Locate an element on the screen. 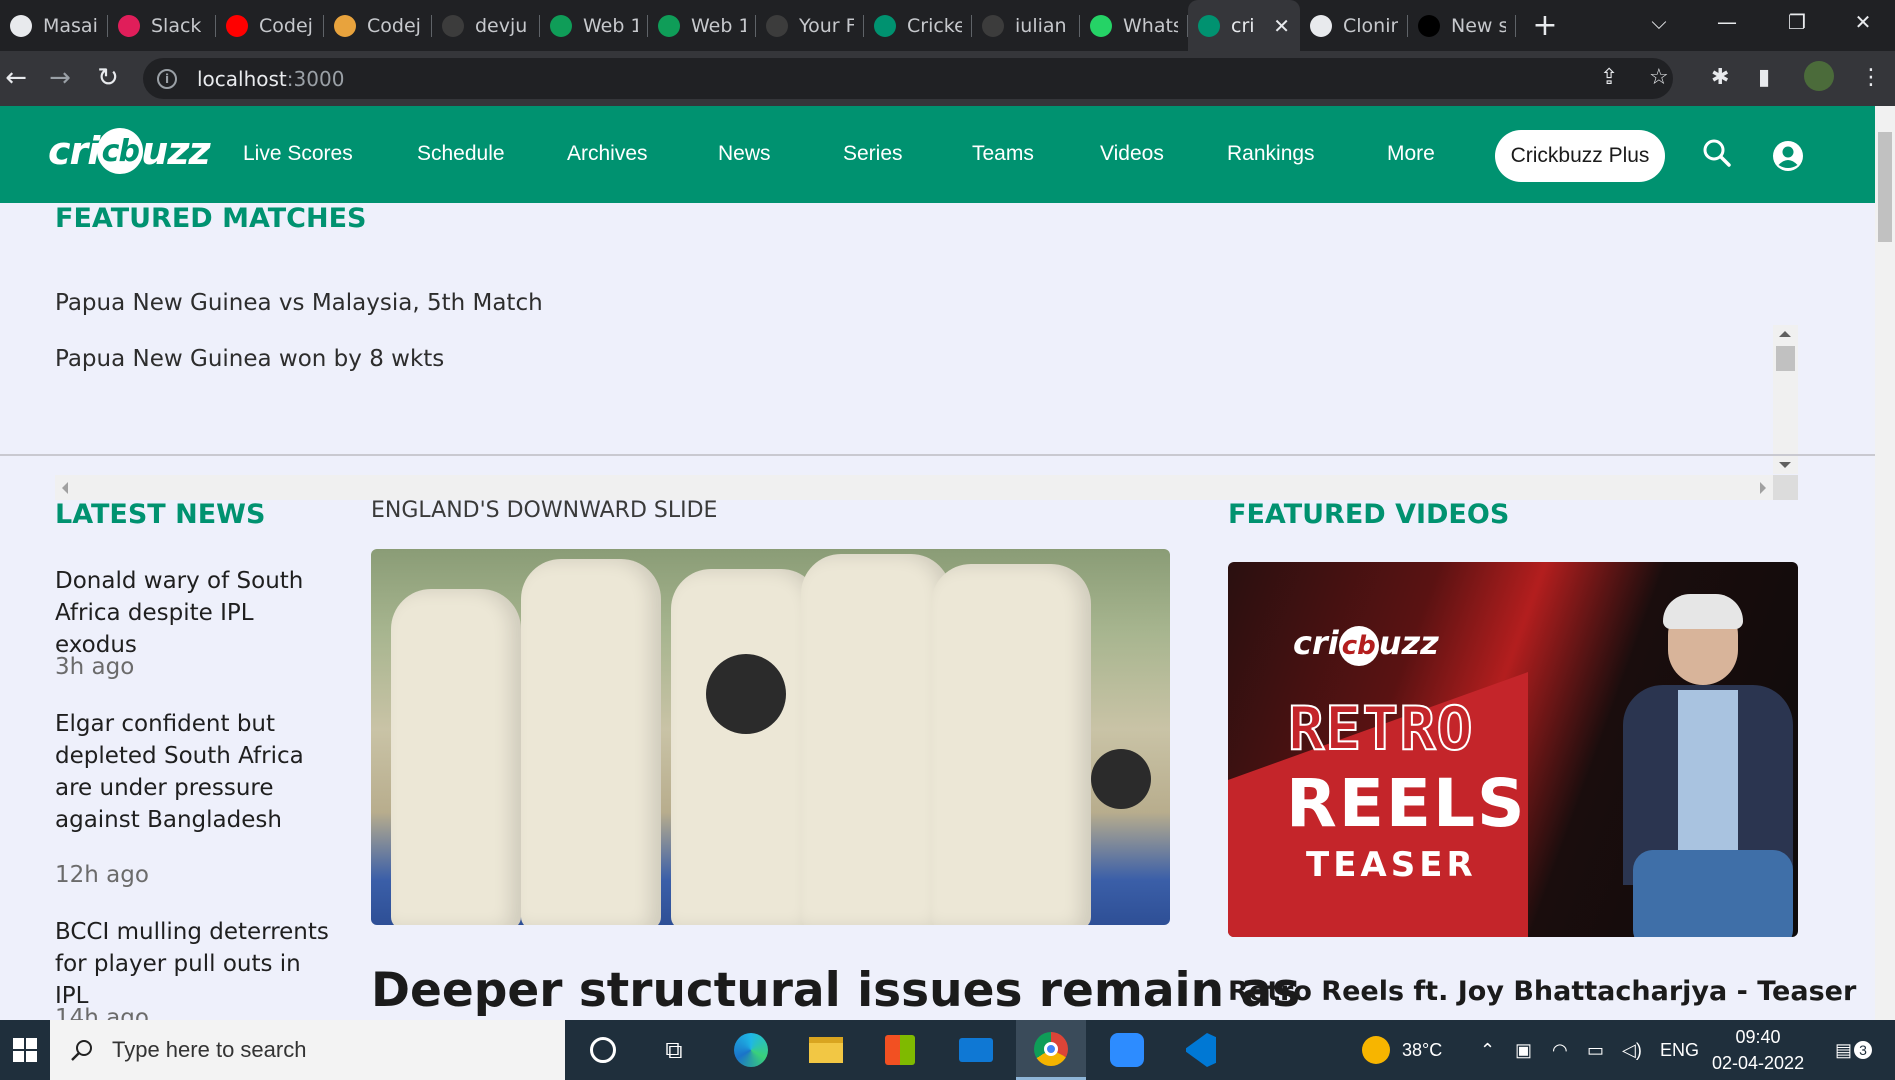 Image resolution: width=1895 pixels, height=1080 pixels. featured-match-name: Papua New Guinea vs Malaysia, 5th Match is located at coordinates (299, 303).